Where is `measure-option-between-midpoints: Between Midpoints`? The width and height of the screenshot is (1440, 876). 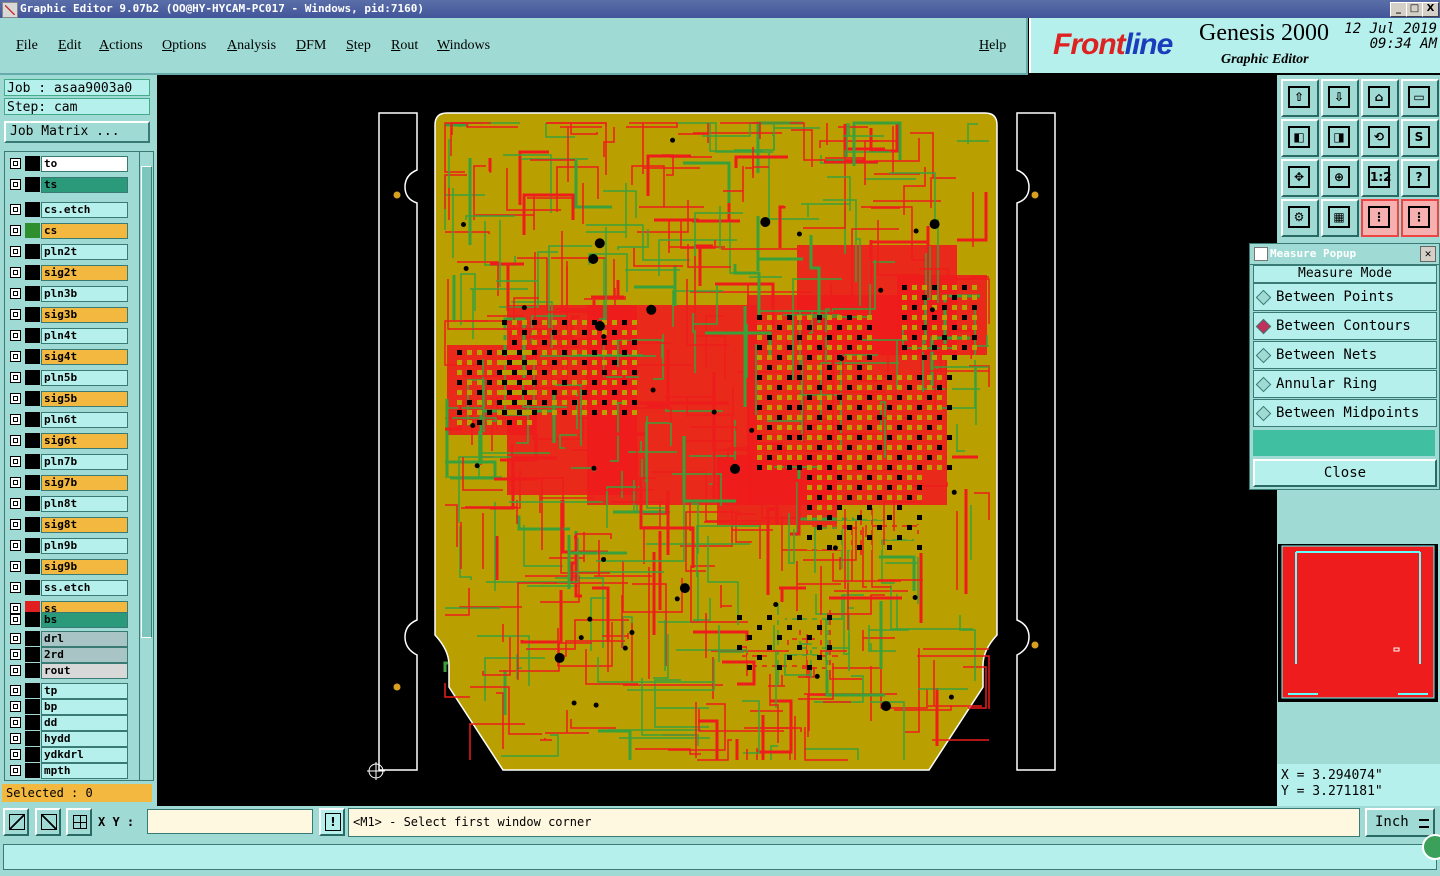 measure-option-between-midpoints: Between Midpoints is located at coordinates (1345, 413).